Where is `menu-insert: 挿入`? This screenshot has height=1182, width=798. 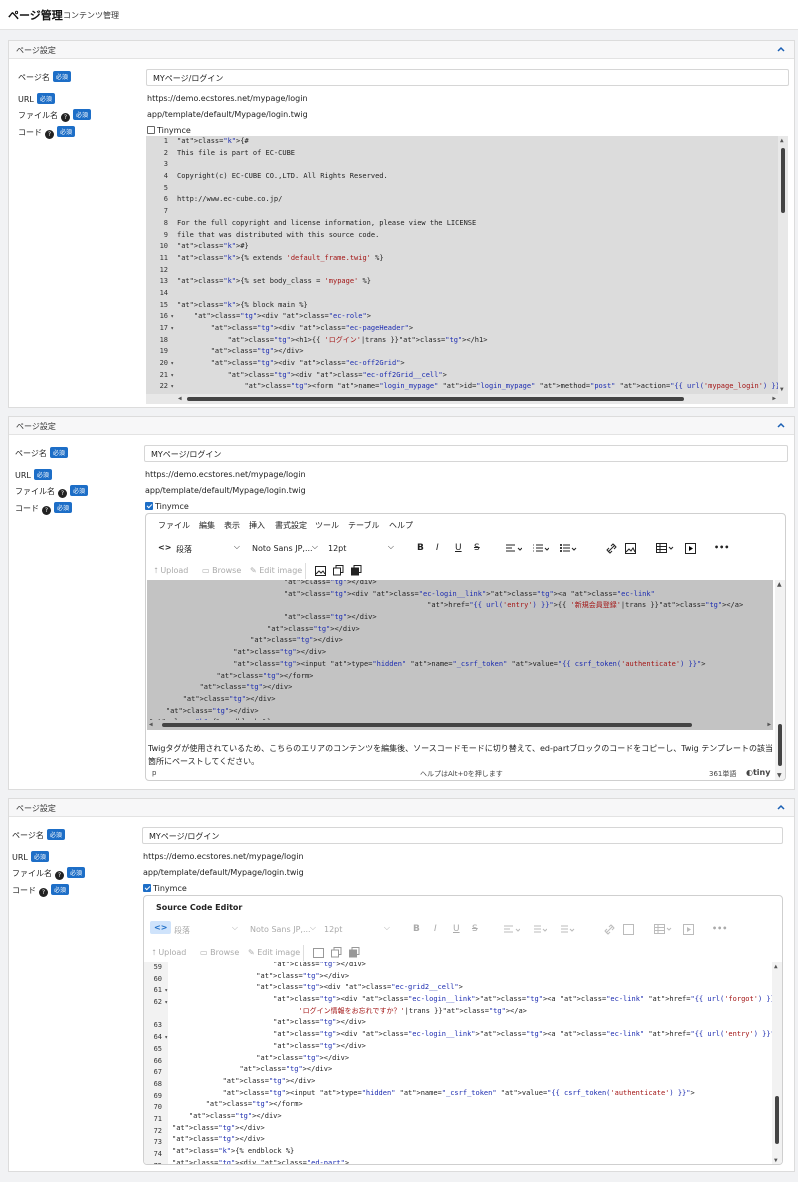
menu-insert: 挿入 is located at coordinates (257, 525).